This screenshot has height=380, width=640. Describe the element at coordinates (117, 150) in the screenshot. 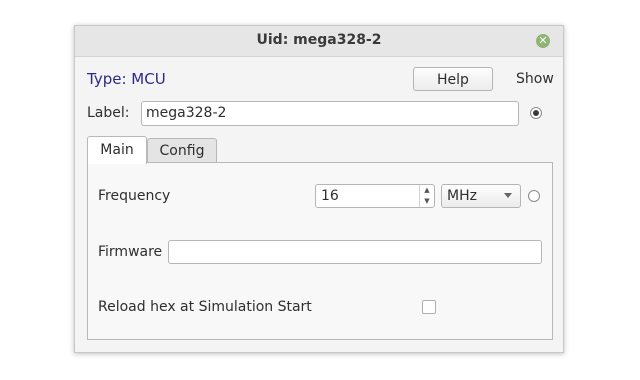

I see `tab-main: Main` at that location.